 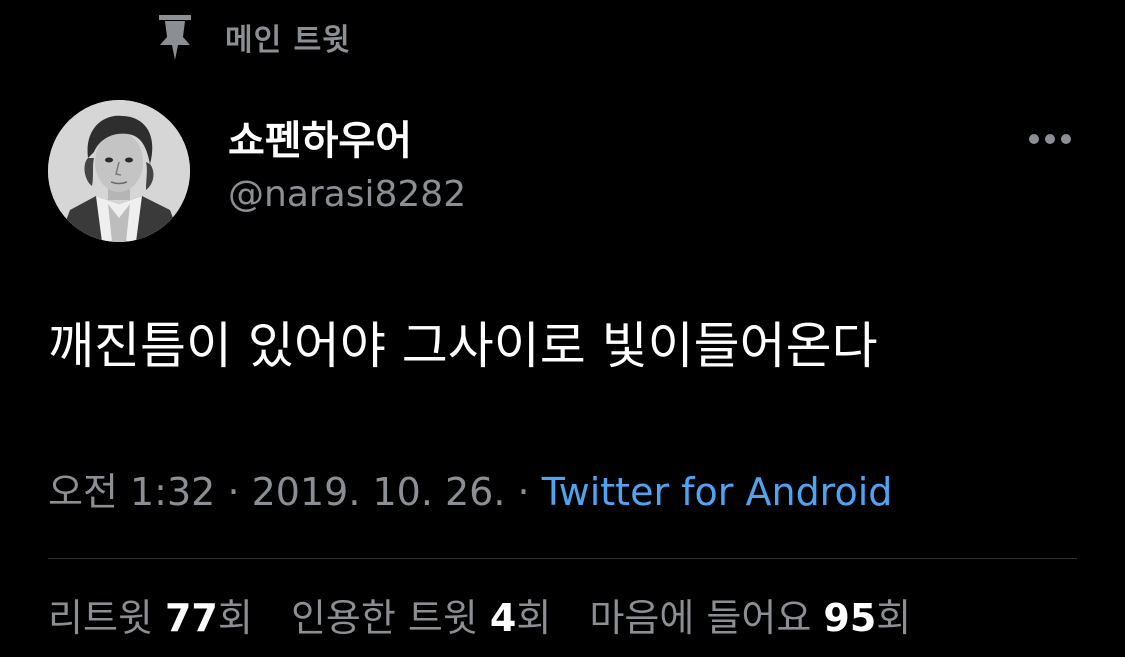 I want to click on likes-count: 95, so click(x=850, y=618).